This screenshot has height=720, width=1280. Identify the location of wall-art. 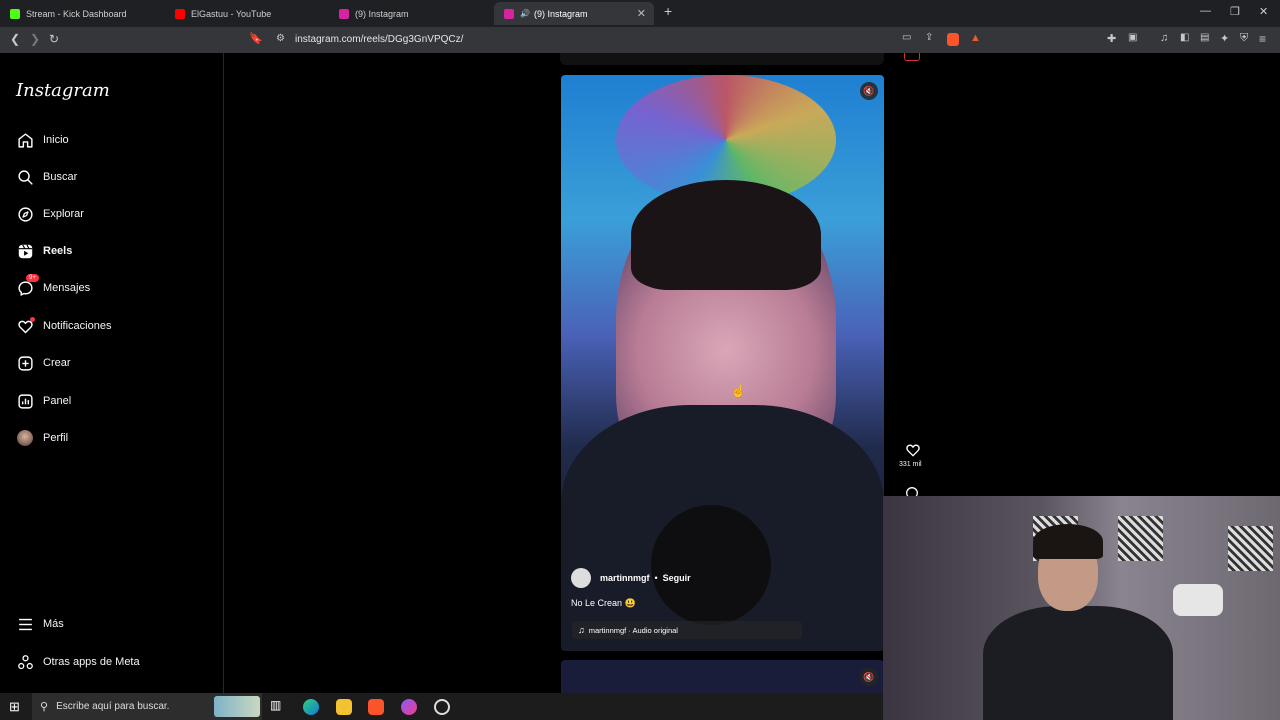
(1250, 548).